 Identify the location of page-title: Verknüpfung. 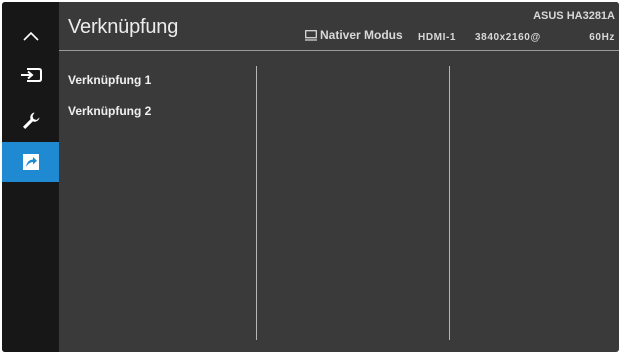
(123, 27).